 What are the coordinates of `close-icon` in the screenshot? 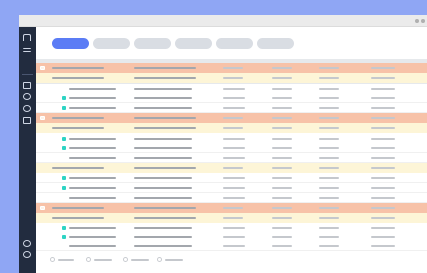 It's located at (423, 21).